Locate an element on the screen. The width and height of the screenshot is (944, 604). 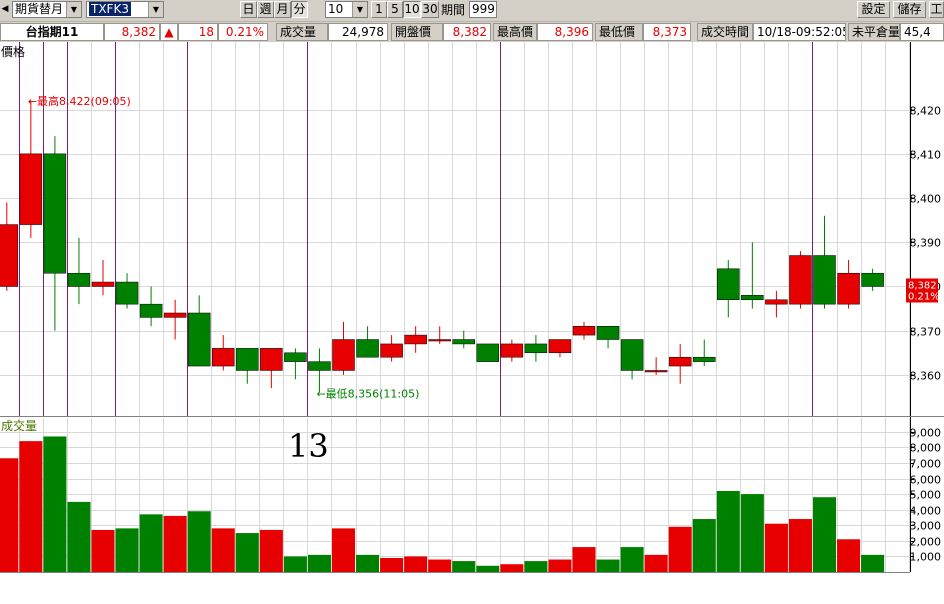
period-button-month: 月 is located at coordinates (282, 9).